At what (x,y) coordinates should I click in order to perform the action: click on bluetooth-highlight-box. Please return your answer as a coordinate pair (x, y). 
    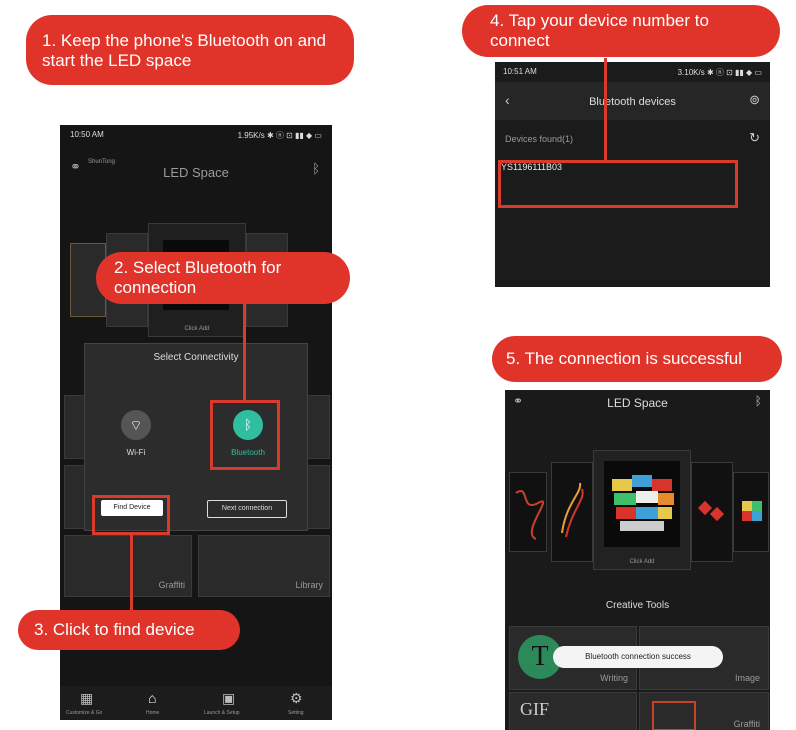
    Looking at the image, I should click on (245, 435).